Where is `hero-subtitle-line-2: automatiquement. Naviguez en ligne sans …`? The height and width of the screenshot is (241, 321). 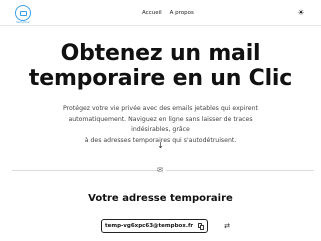
hero-subtitle-line-2: automatiquement. Naviguez en ligne sans … is located at coordinates (160, 124).